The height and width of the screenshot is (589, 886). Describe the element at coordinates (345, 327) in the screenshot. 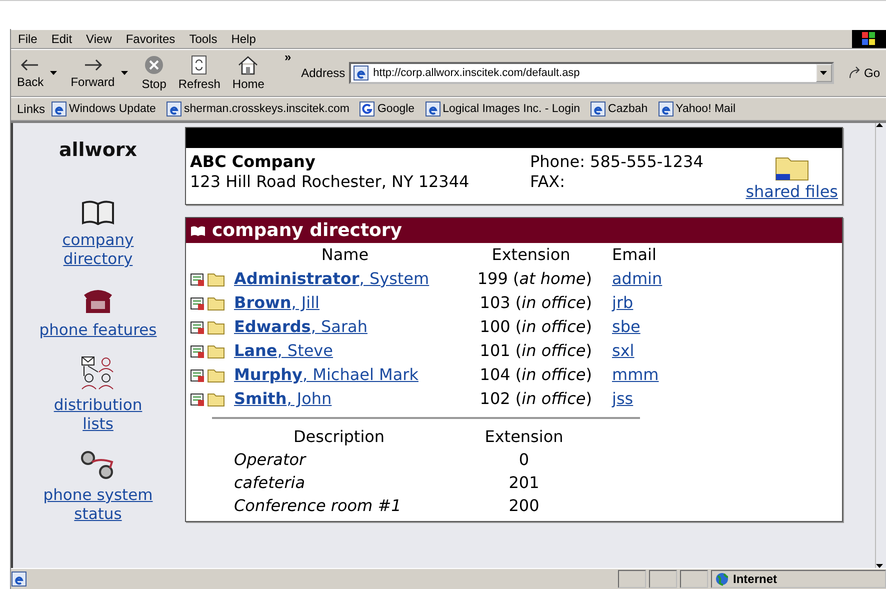

I see `contact-name-link: Edwards, Sarah` at that location.